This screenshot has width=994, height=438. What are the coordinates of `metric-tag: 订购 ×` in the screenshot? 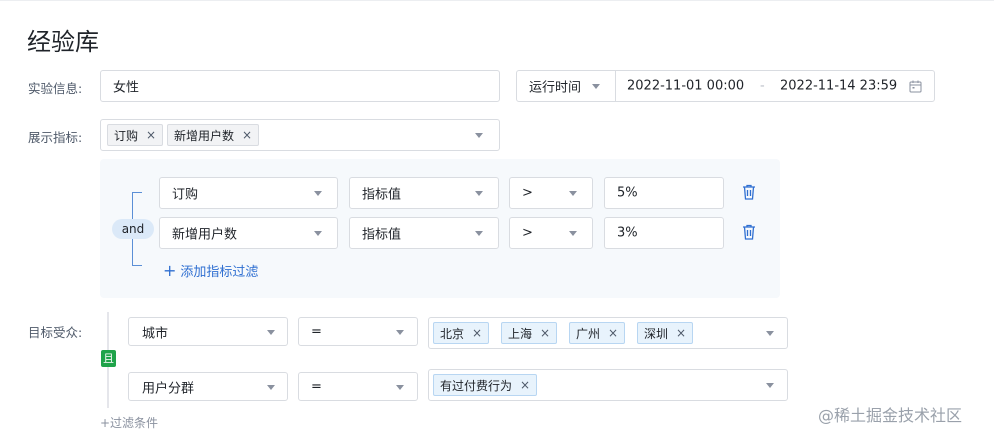 It's located at (135, 135).